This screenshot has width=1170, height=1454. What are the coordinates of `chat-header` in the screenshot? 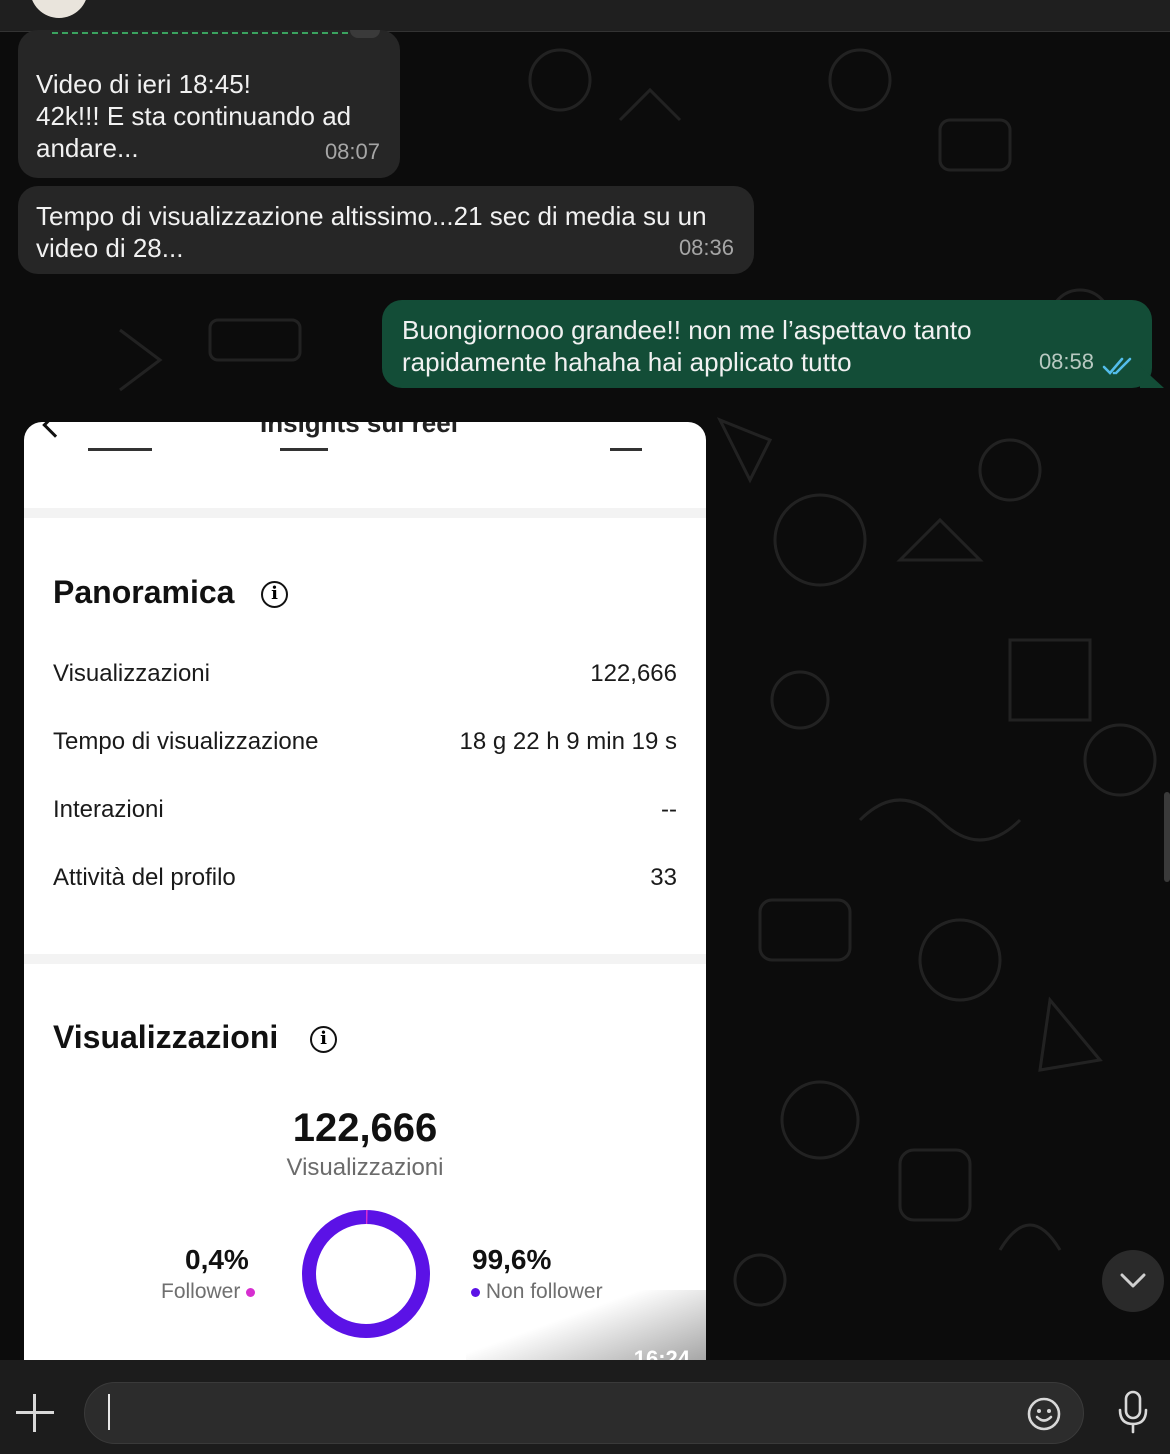 It's located at (585, 16).